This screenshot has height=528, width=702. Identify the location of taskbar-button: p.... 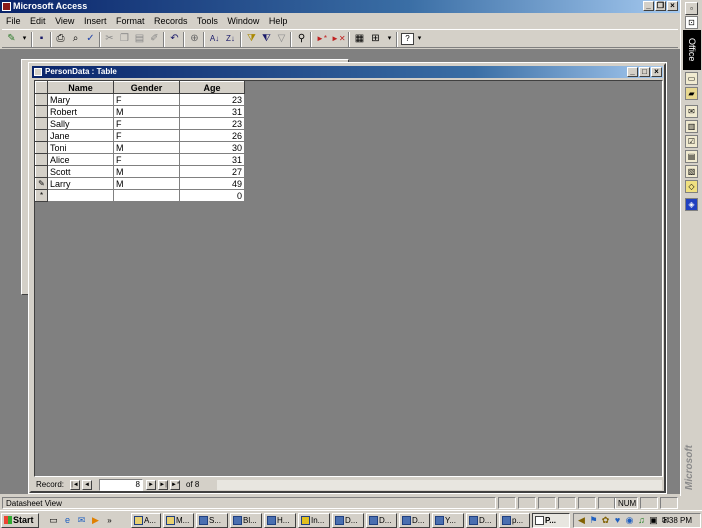
(514, 520).